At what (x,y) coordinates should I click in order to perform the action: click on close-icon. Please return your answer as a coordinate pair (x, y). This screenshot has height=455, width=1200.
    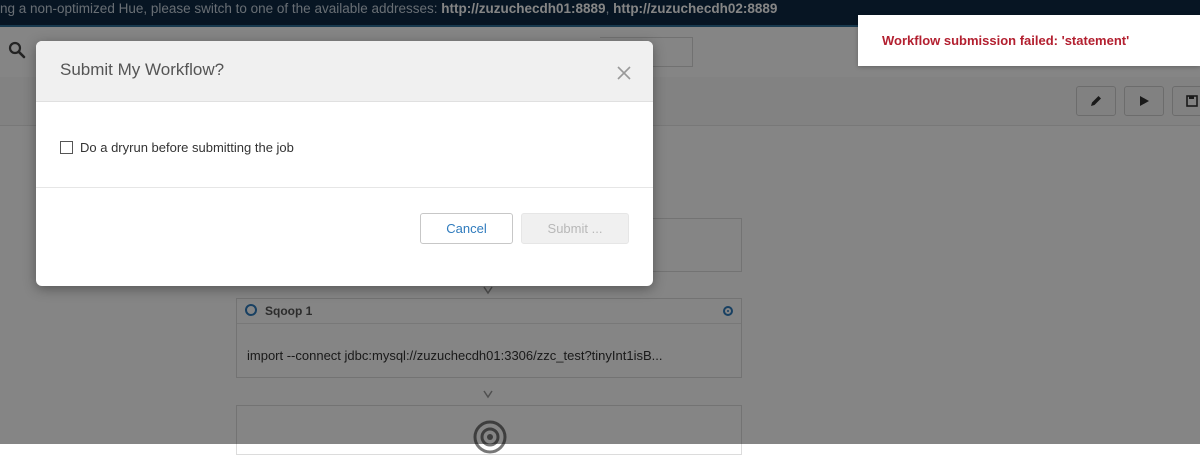
    Looking at the image, I should click on (624, 73).